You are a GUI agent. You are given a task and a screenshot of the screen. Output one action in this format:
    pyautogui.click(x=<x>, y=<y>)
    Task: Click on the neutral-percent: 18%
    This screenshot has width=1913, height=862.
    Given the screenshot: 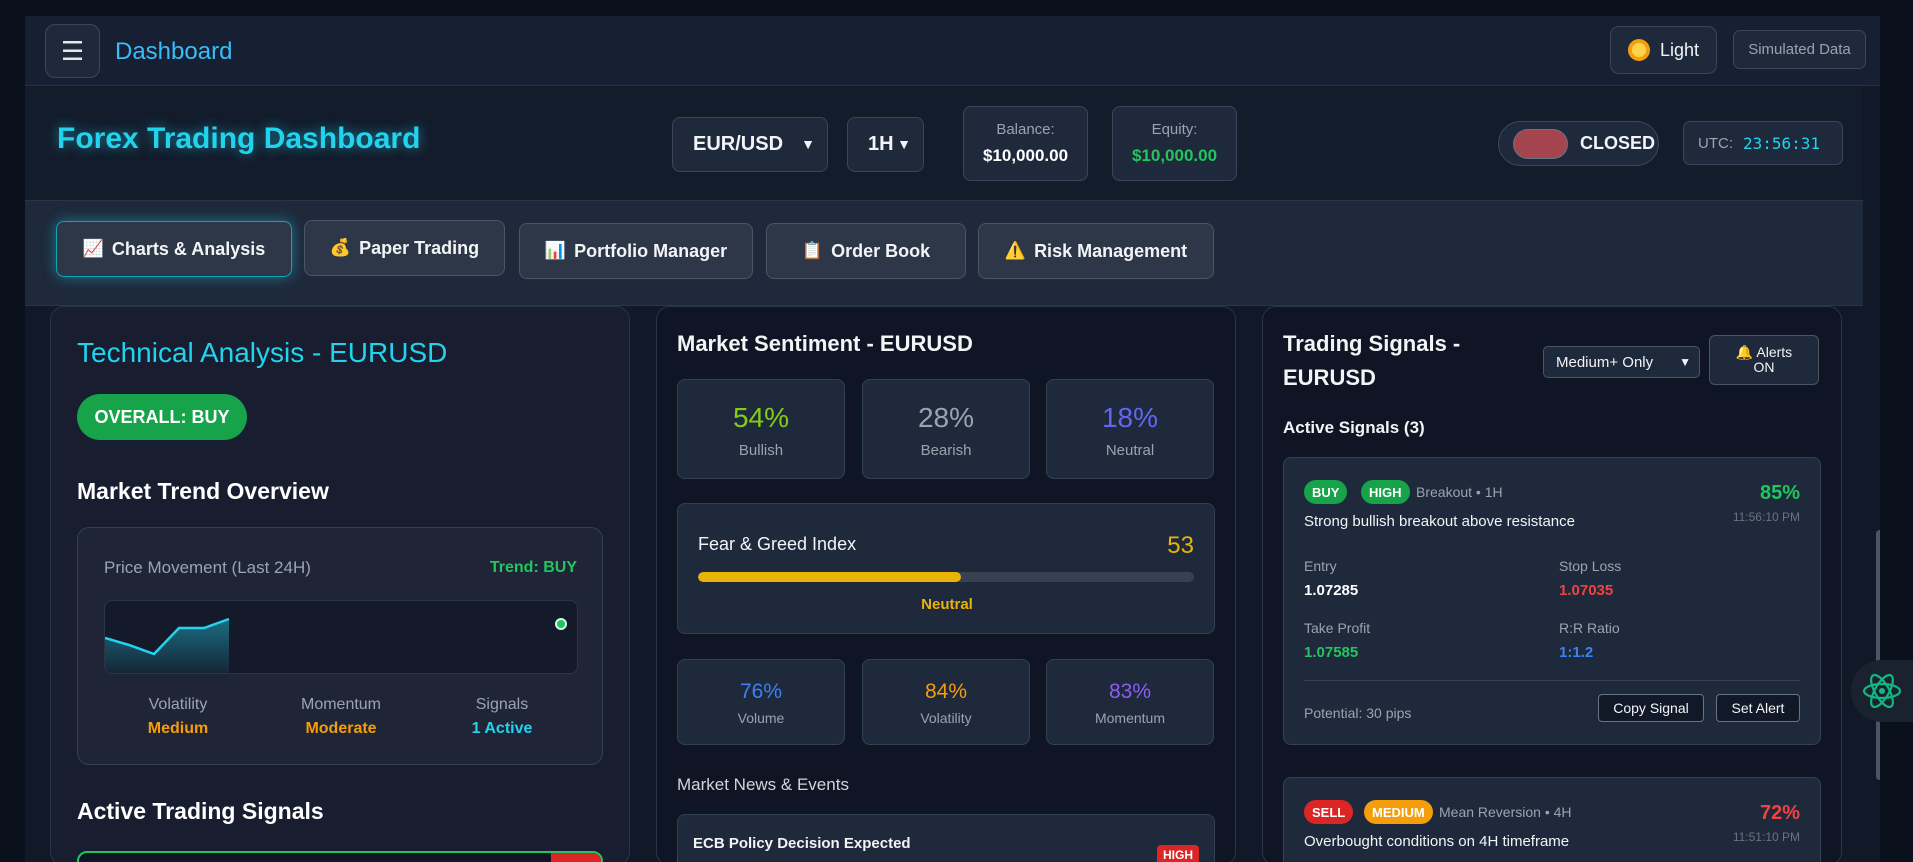 What is the action you would take?
    pyautogui.click(x=1130, y=417)
    